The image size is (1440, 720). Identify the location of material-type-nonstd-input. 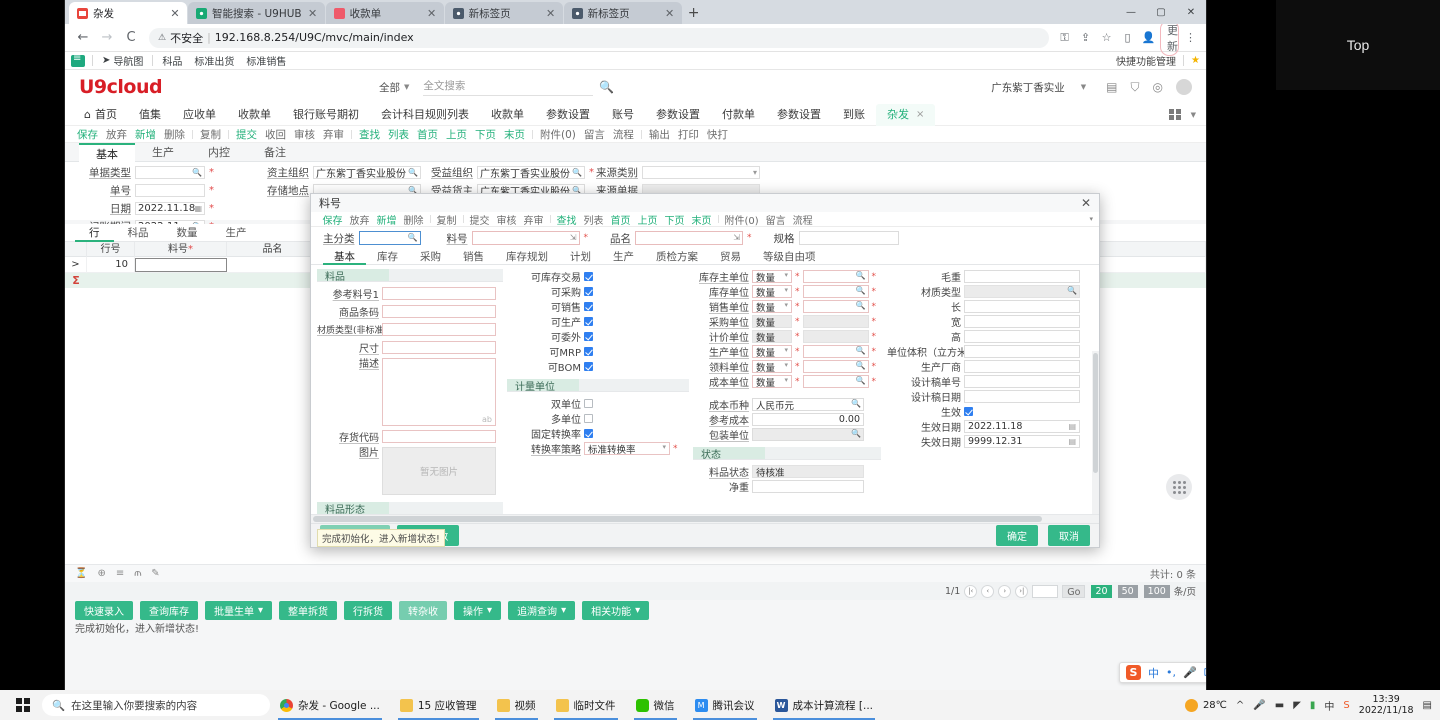
(439, 329).